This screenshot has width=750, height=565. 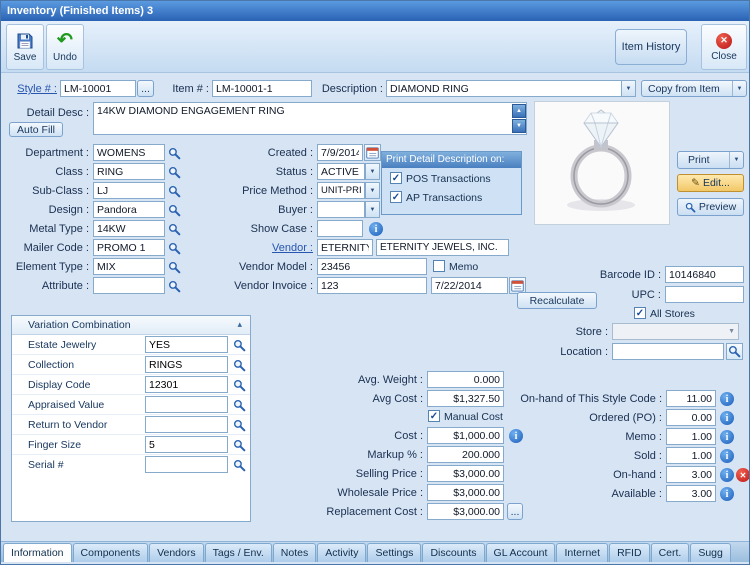 What do you see at coordinates (640, 313) in the screenshot?
I see `all-stores-checkbox: ✓` at bounding box center [640, 313].